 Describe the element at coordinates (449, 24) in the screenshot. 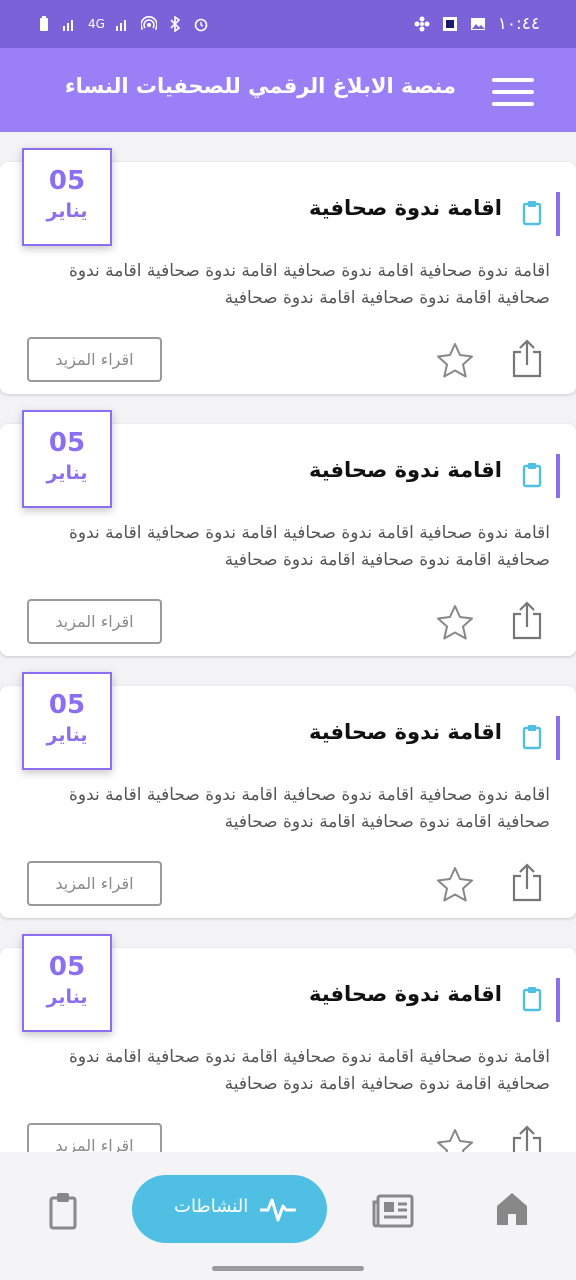

I see `app-notification-icon` at that location.